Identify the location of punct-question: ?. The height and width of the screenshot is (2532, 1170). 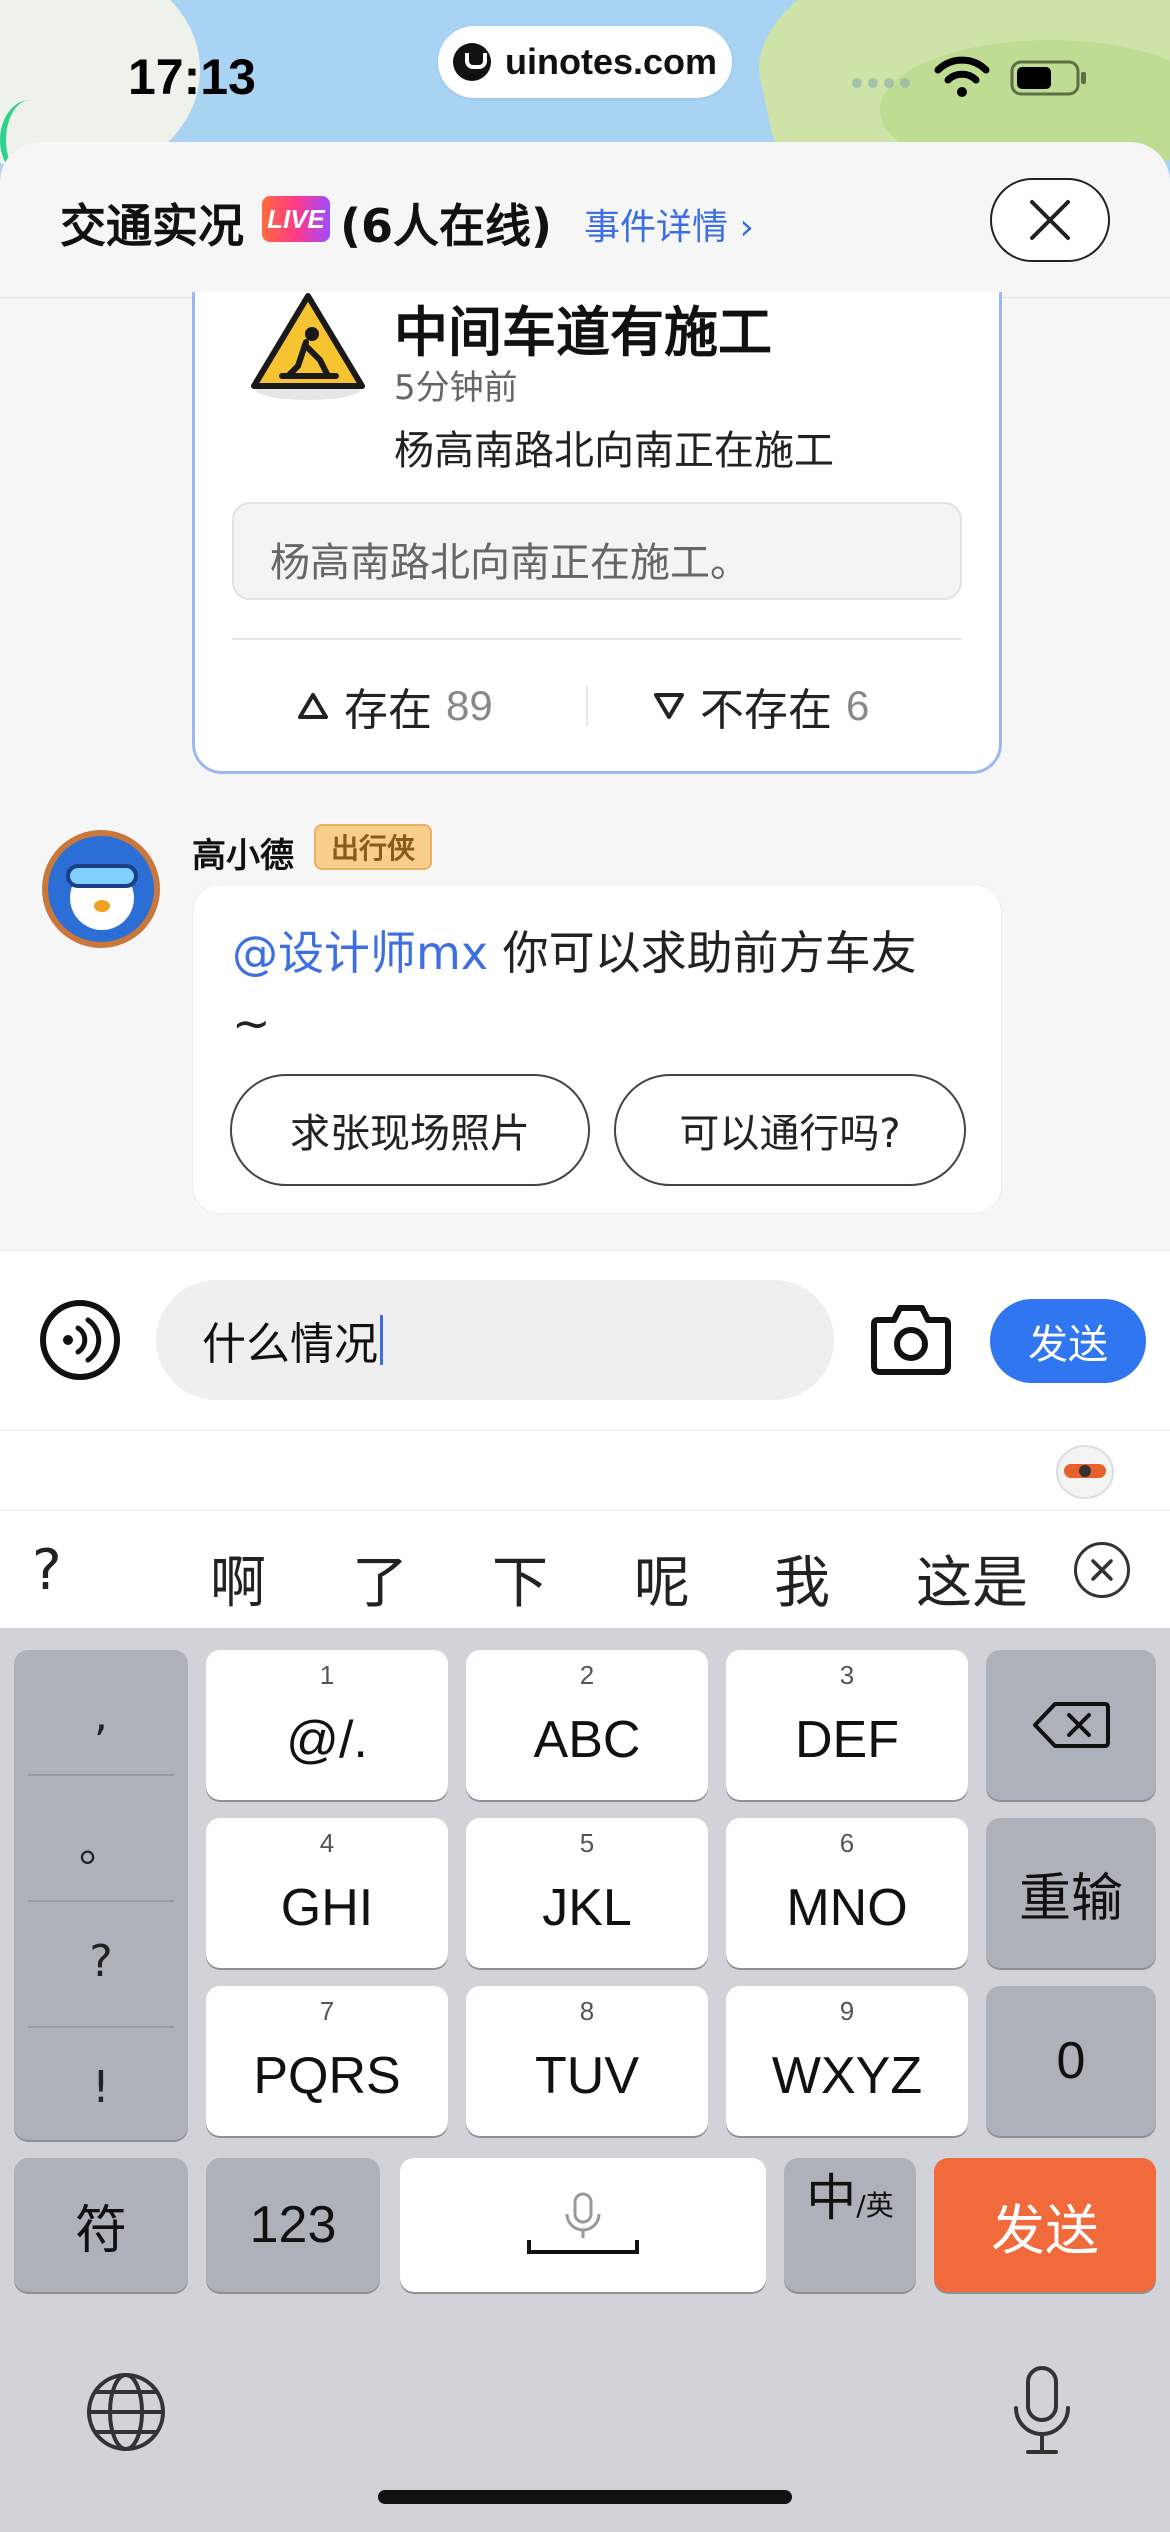
(101, 1961).